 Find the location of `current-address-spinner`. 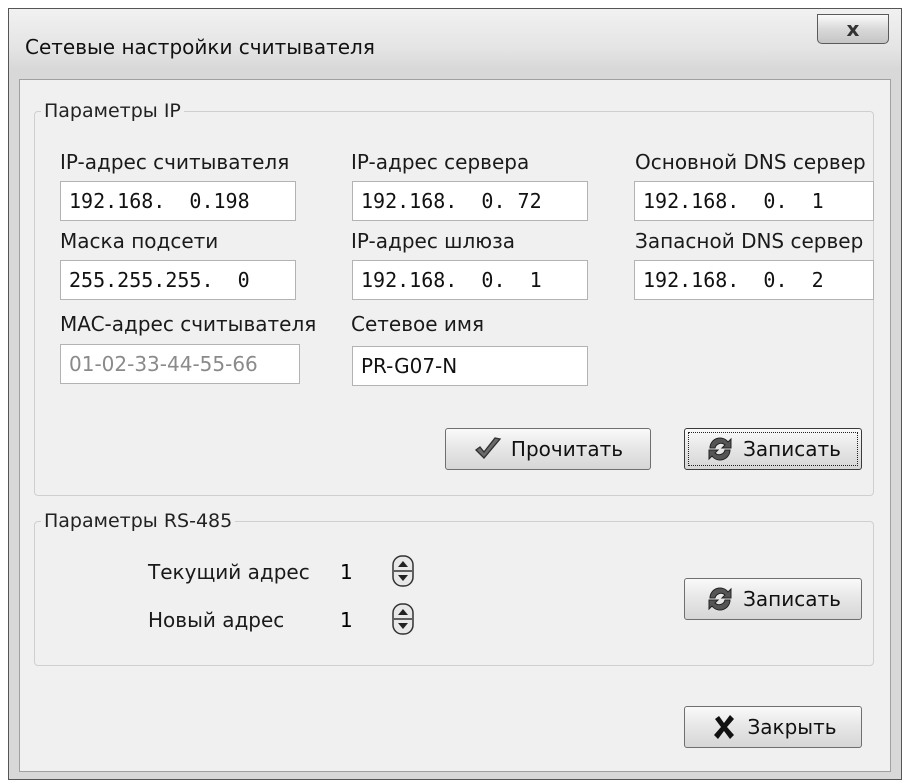

current-address-spinner is located at coordinates (380, 572).